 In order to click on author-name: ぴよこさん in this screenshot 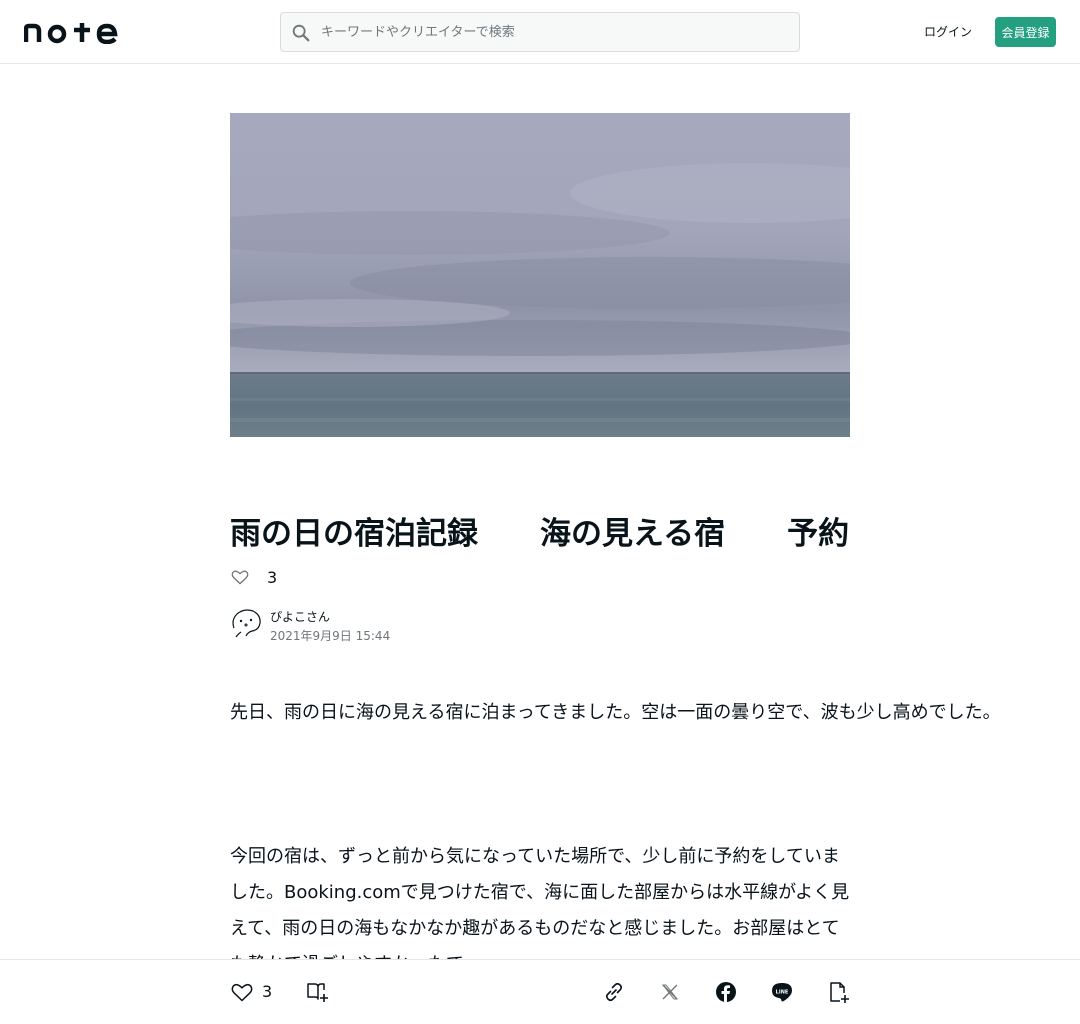, I will do `click(300, 616)`.